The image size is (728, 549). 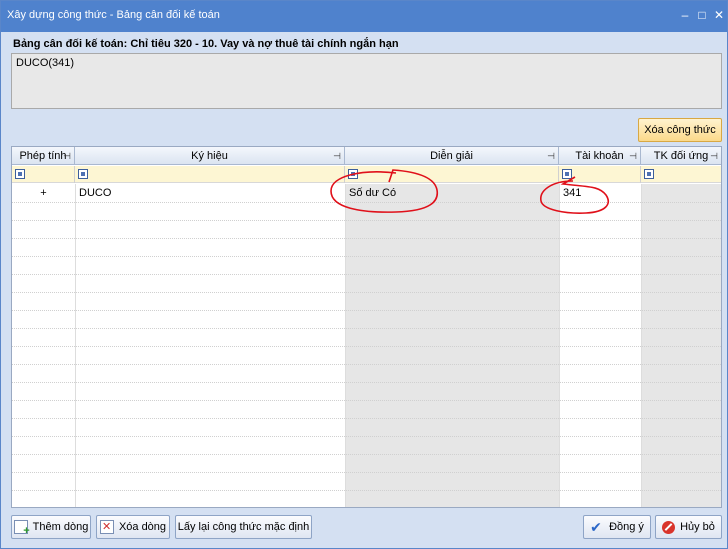 I want to click on delete-row-label: Xóa dòng, so click(x=142, y=527).